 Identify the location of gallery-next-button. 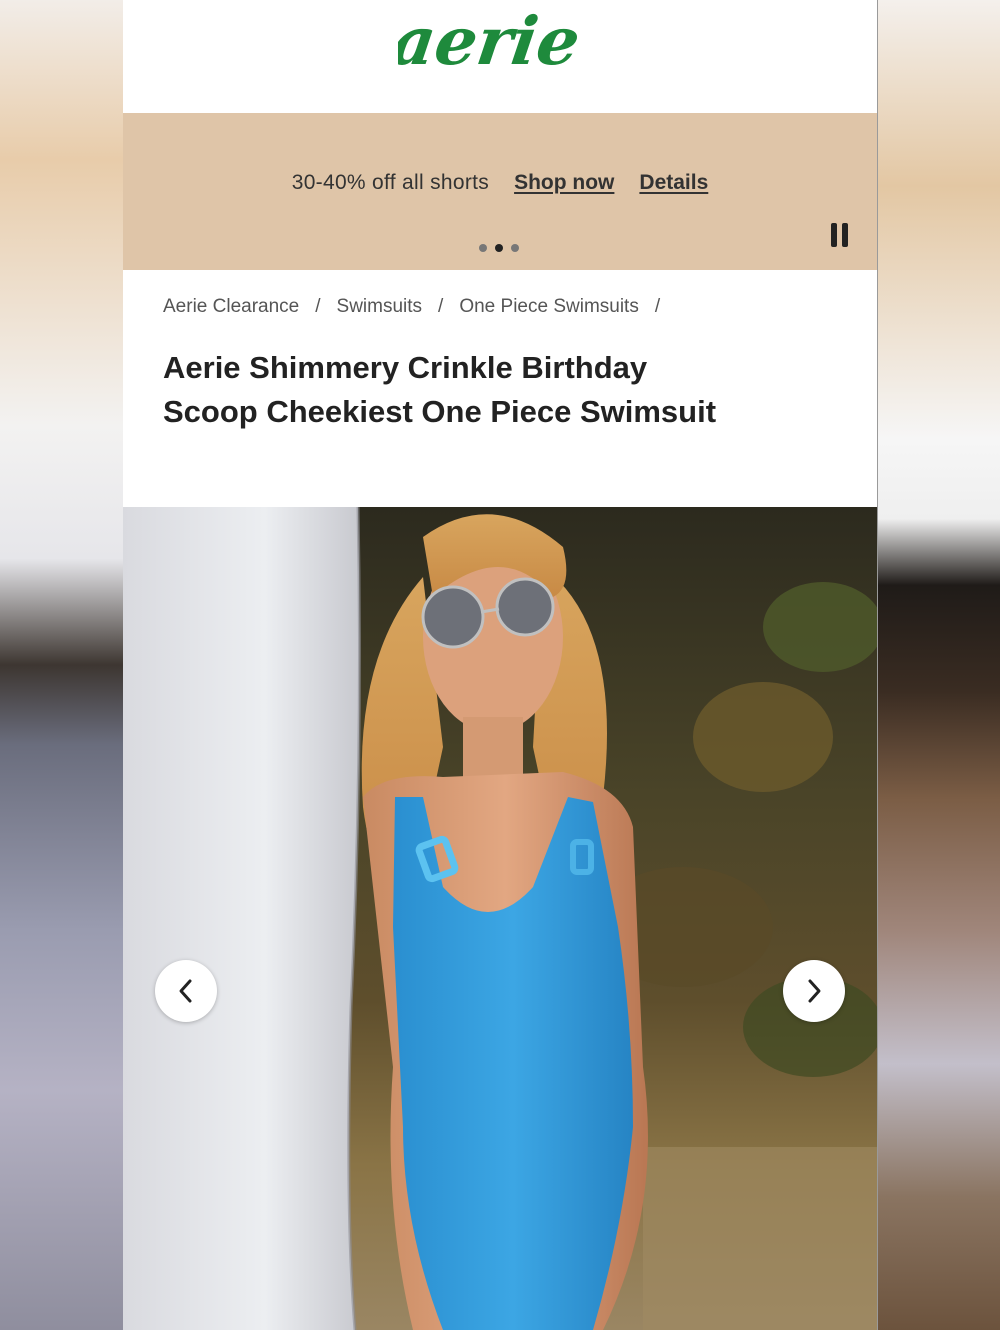
(814, 991).